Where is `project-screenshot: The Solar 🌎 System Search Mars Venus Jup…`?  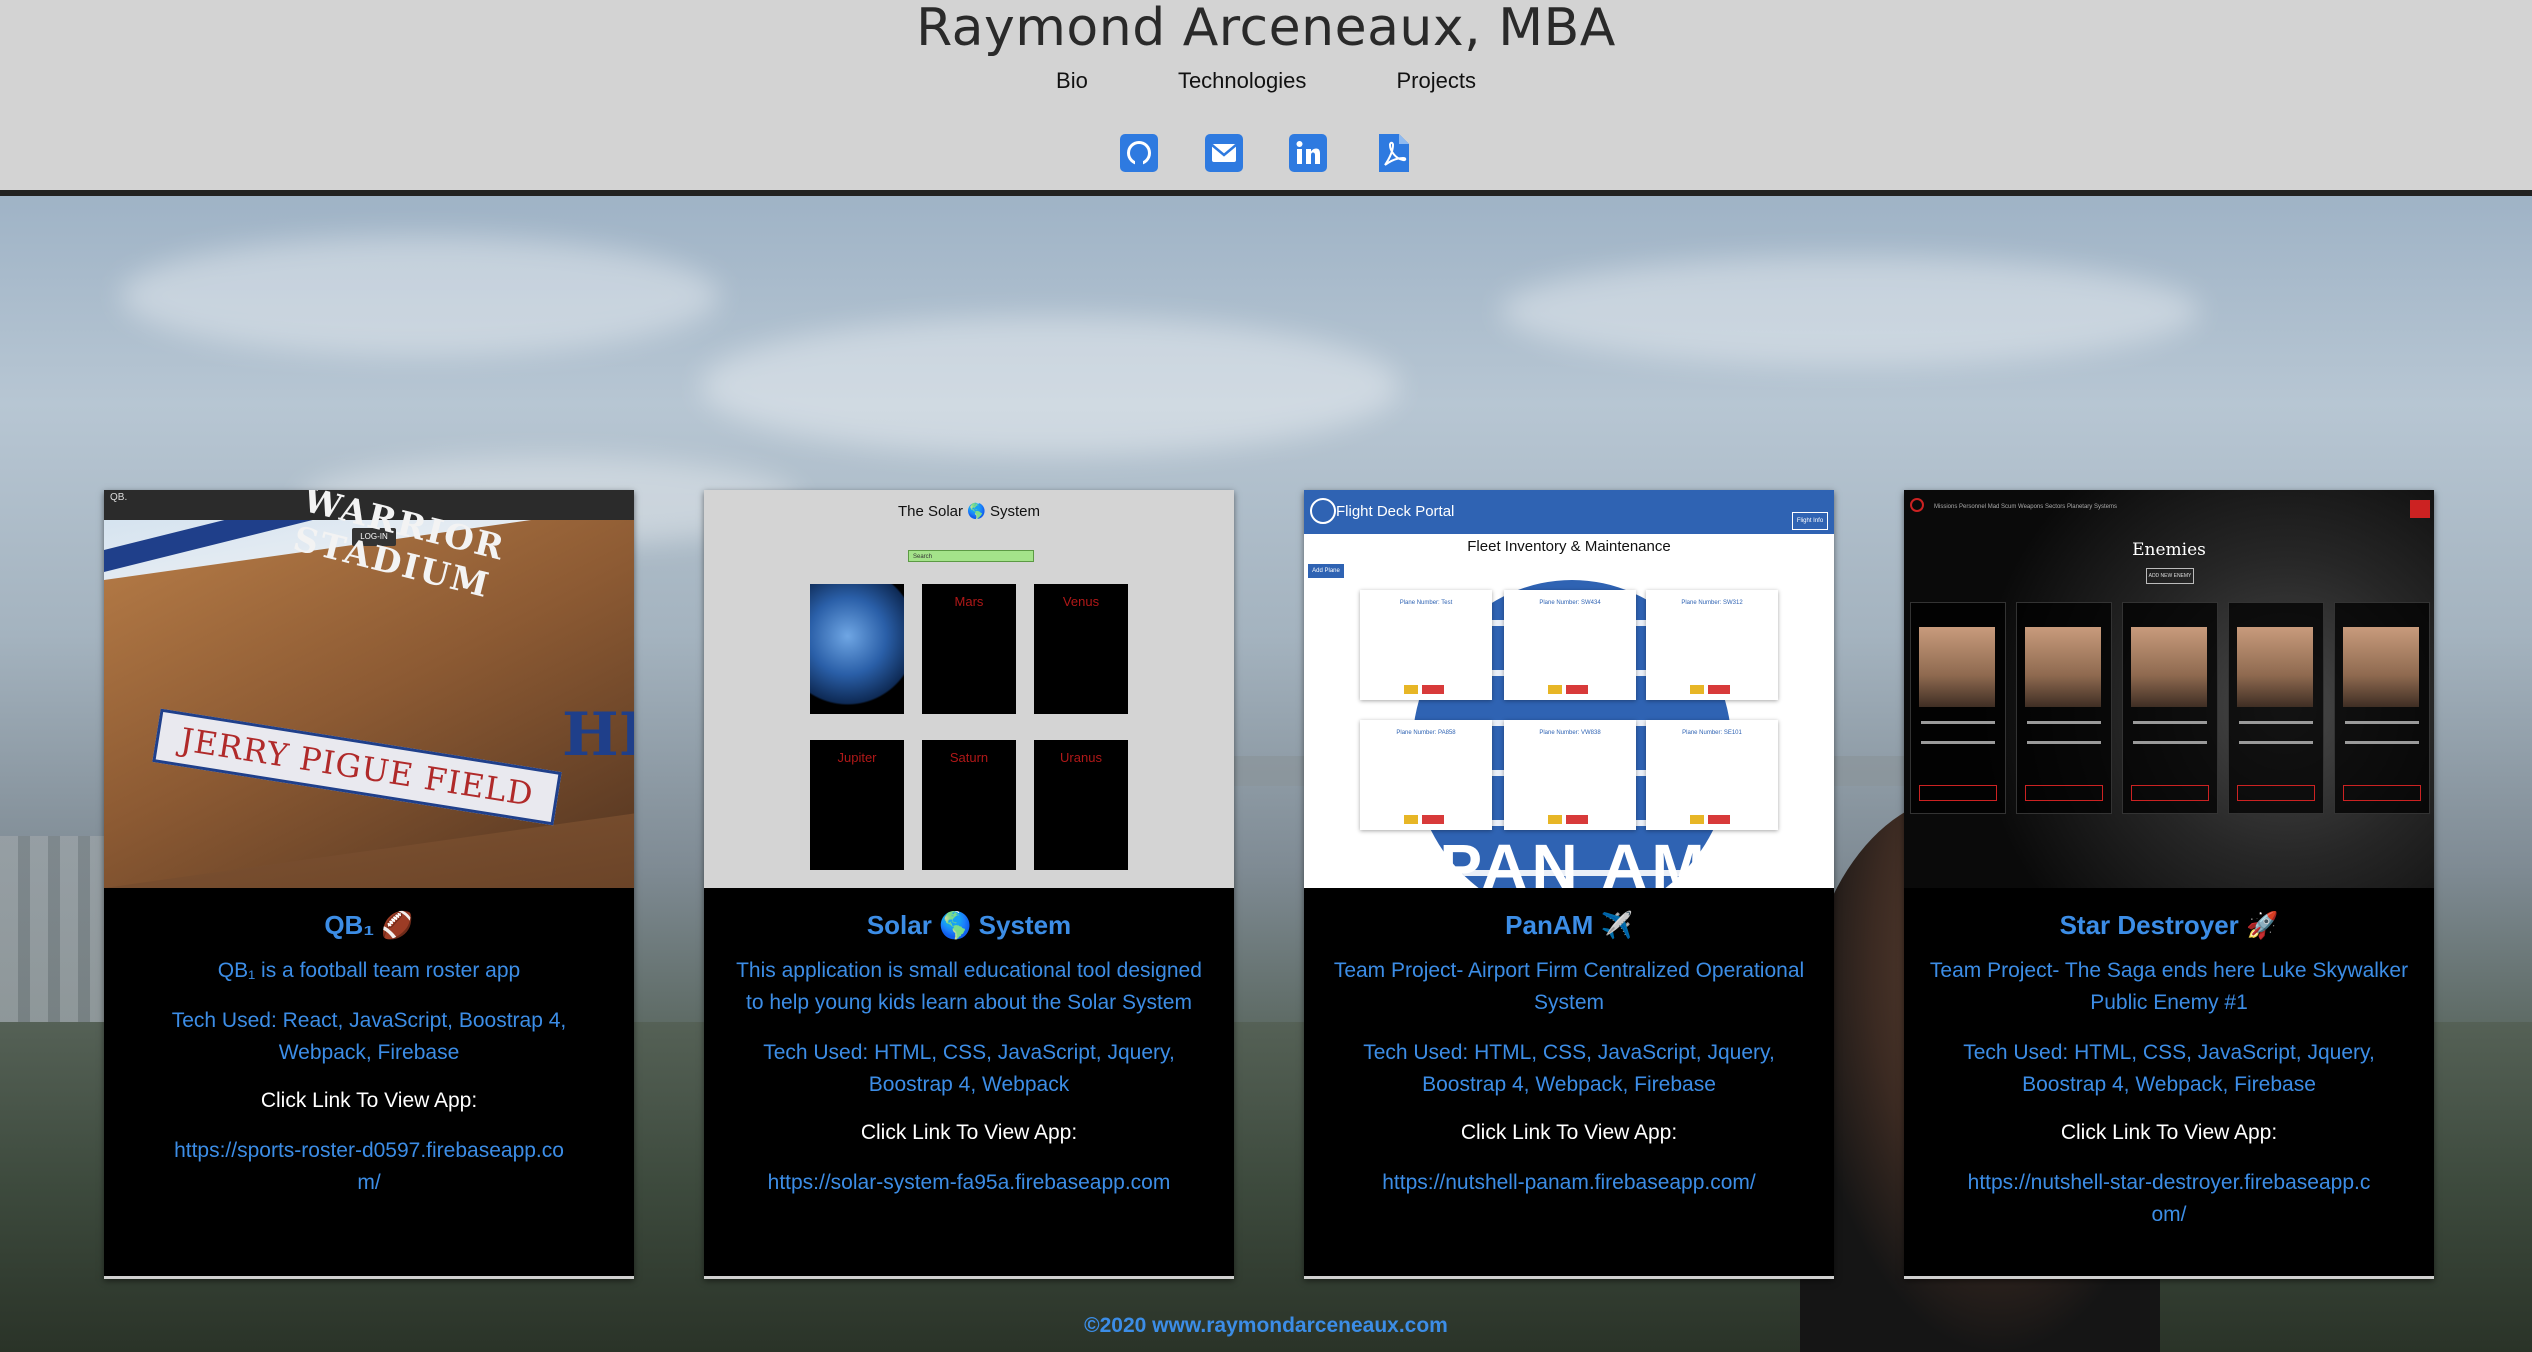 project-screenshot: The Solar 🌎 System Search Mars Venus Jup… is located at coordinates (969, 689).